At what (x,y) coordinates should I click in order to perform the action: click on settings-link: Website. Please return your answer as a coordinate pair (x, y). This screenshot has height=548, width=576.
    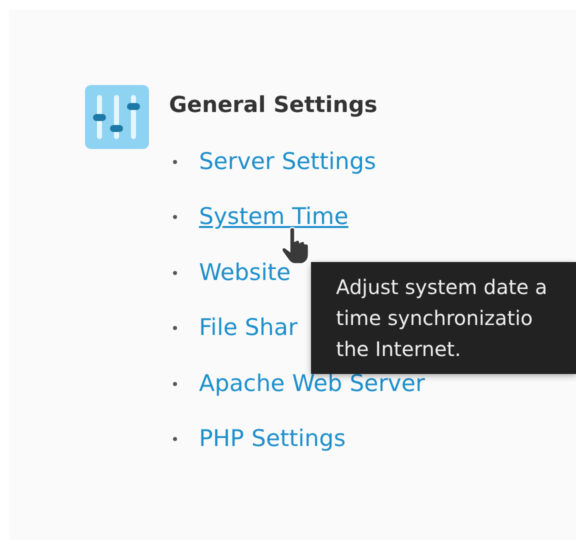
    Looking at the image, I should click on (245, 273).